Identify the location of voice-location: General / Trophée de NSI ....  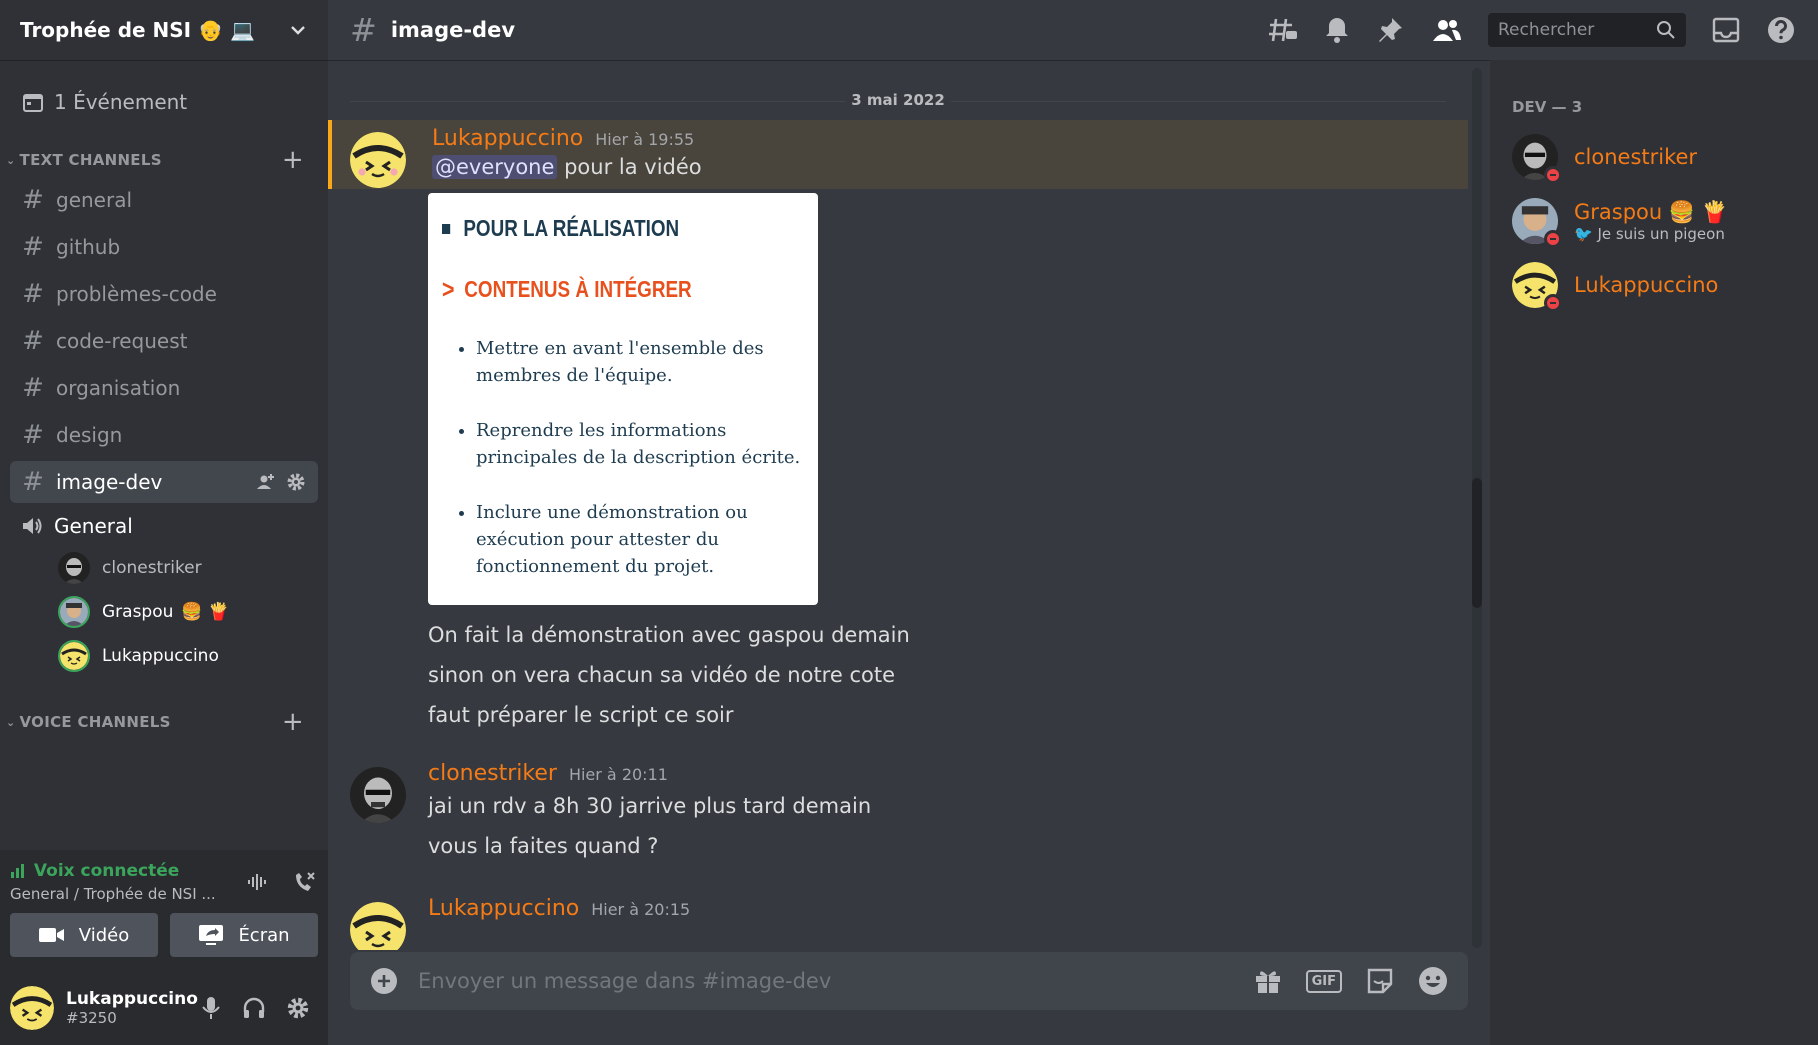
(113, 894).